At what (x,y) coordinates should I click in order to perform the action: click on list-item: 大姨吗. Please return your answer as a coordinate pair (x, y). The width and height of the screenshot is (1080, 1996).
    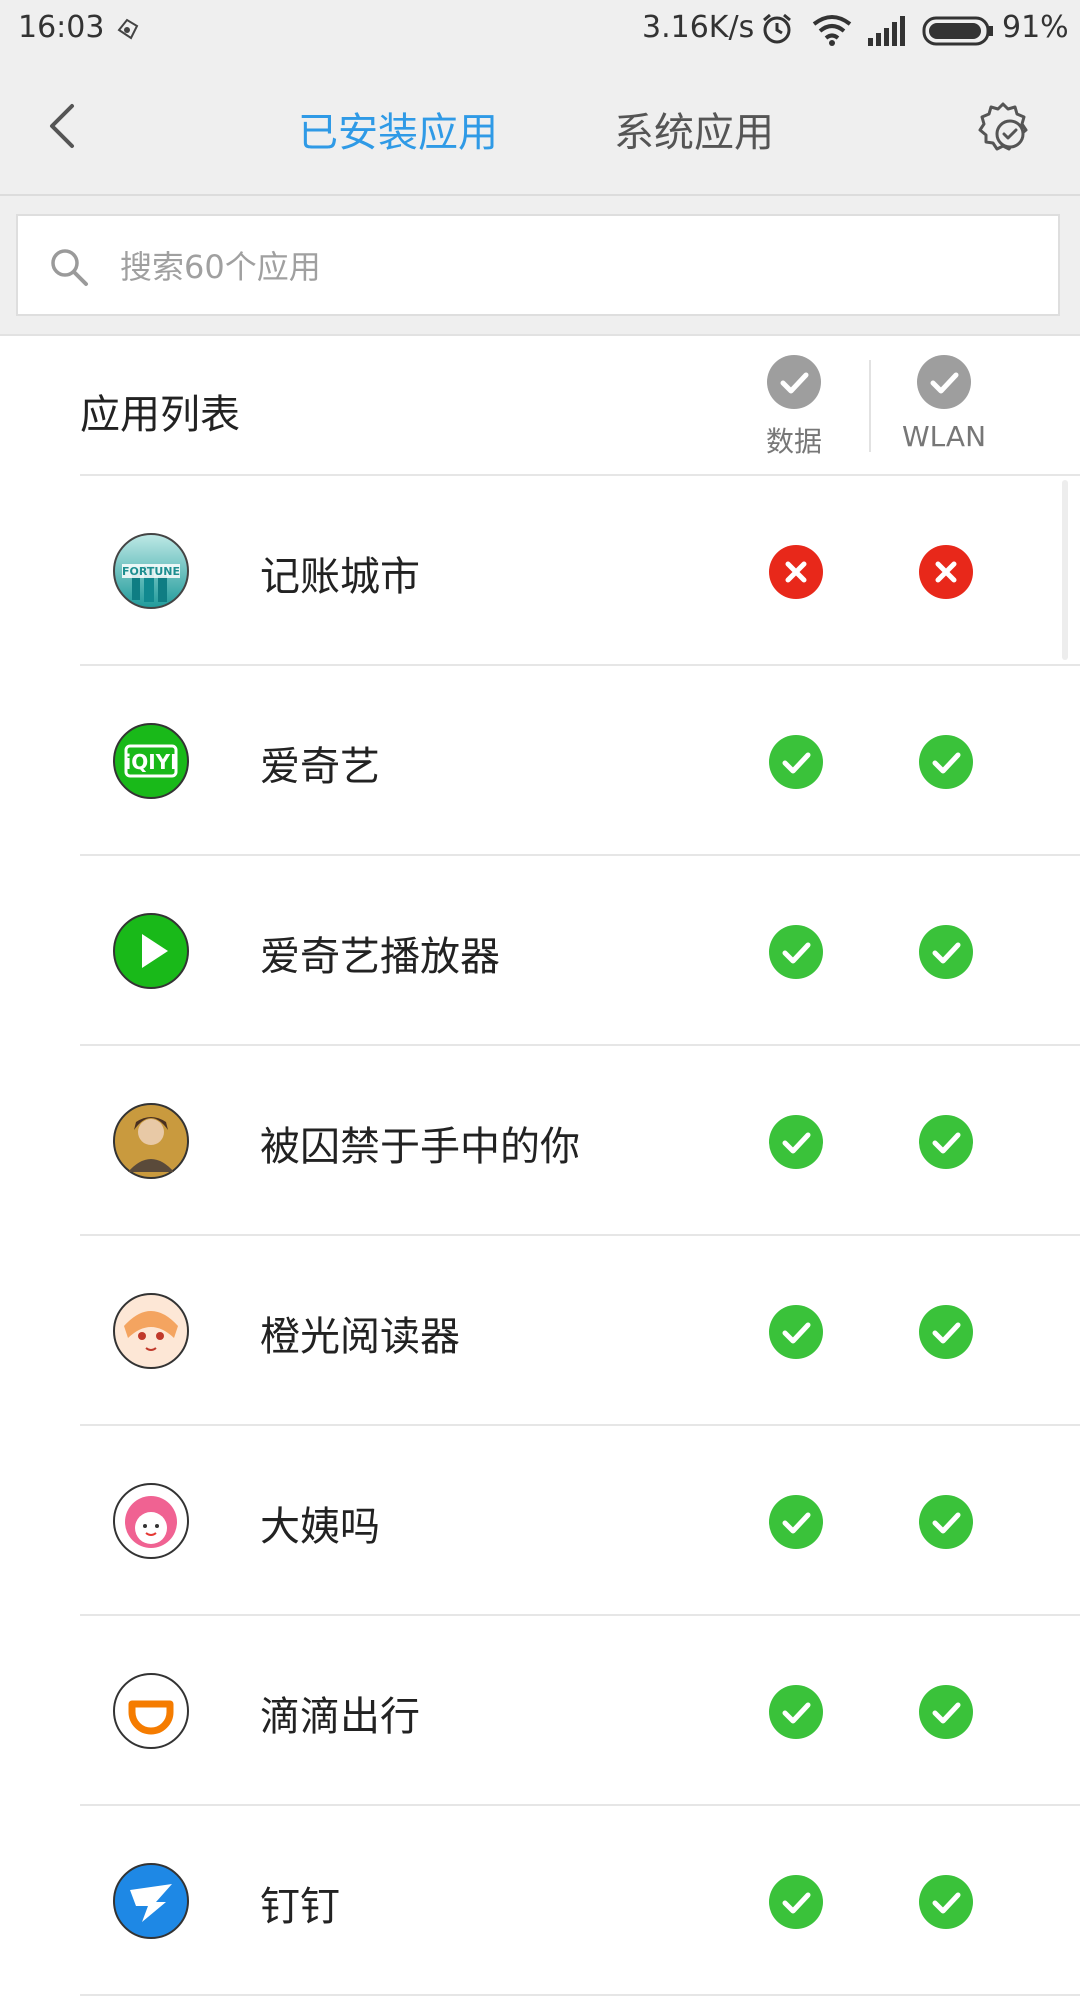
    Looking at the image, I should click on (580, 1521).